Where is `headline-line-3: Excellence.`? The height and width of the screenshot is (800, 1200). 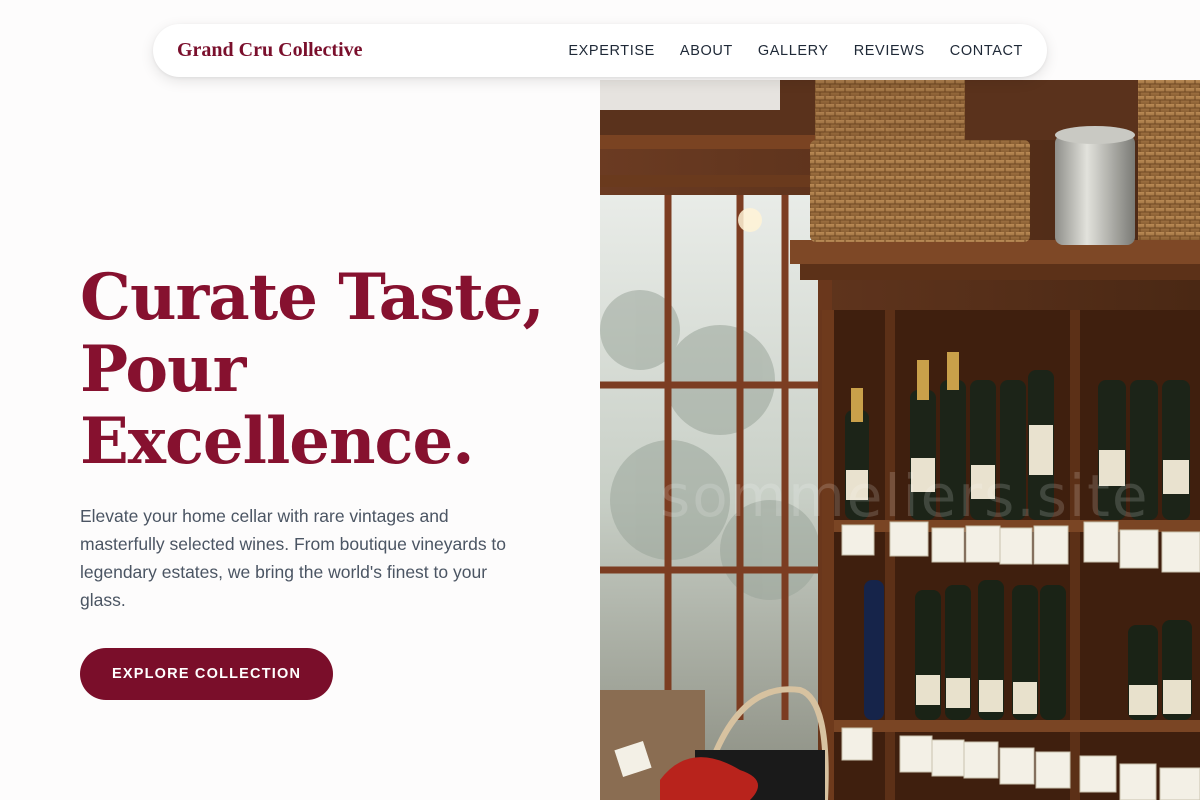
headline-line-3: Excellence. is located at coordinates (277, 441).